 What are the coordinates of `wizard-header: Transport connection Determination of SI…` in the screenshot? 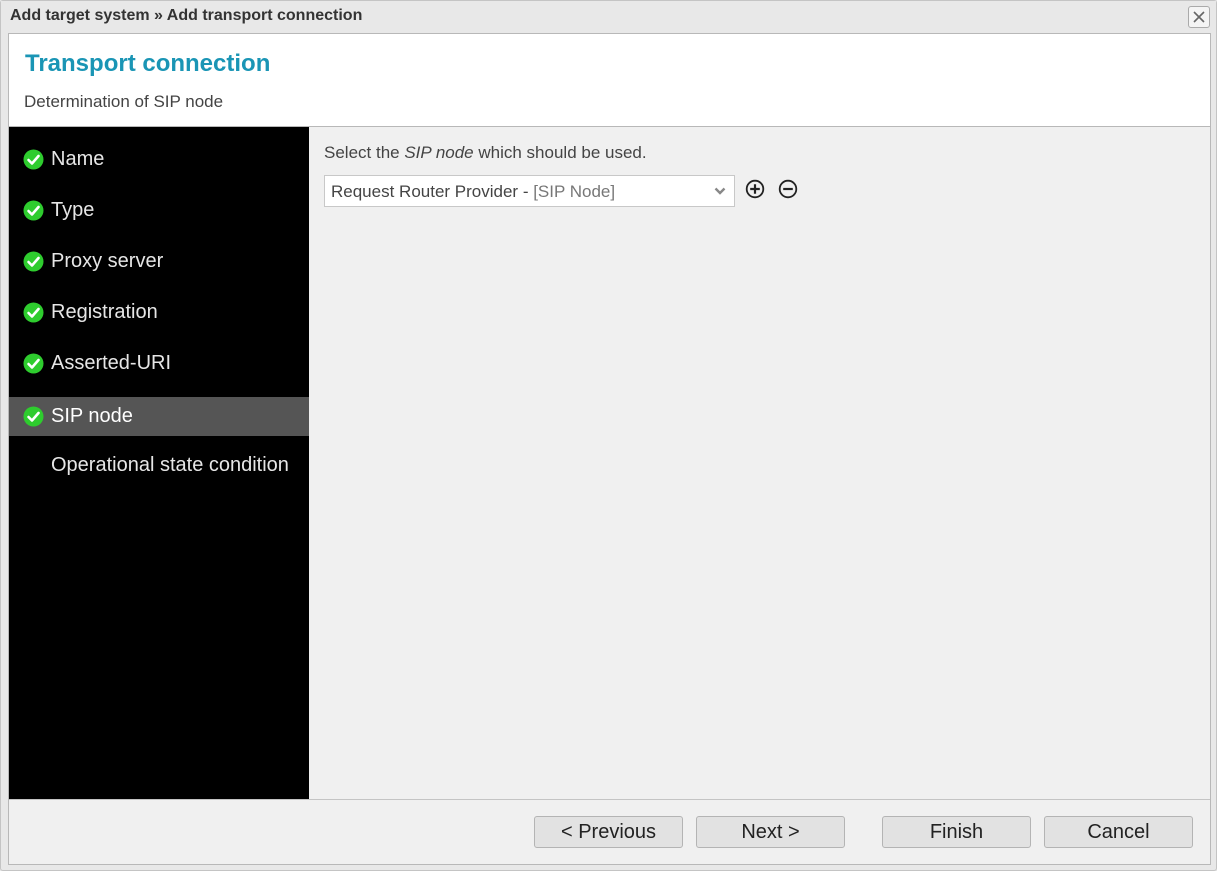 It's located at (609, 80).